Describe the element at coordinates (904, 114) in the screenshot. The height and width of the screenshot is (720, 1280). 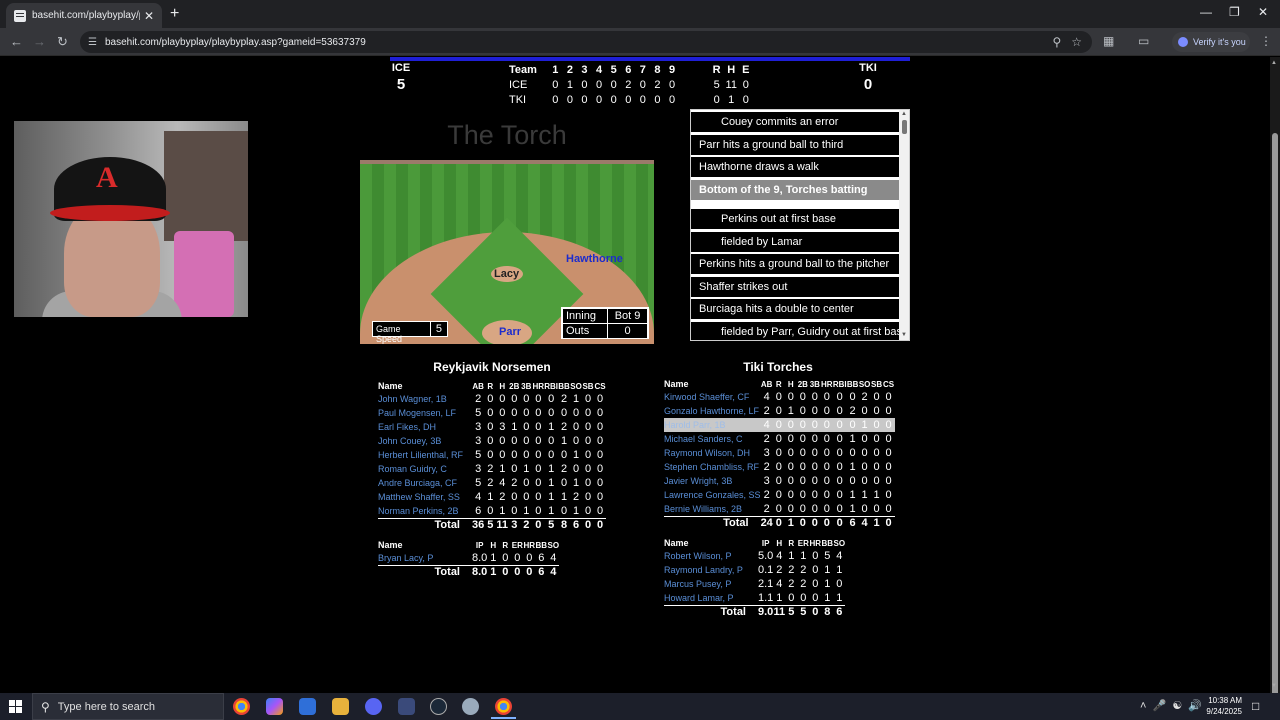
I see `scroll-up-icon: ▲` at that location.